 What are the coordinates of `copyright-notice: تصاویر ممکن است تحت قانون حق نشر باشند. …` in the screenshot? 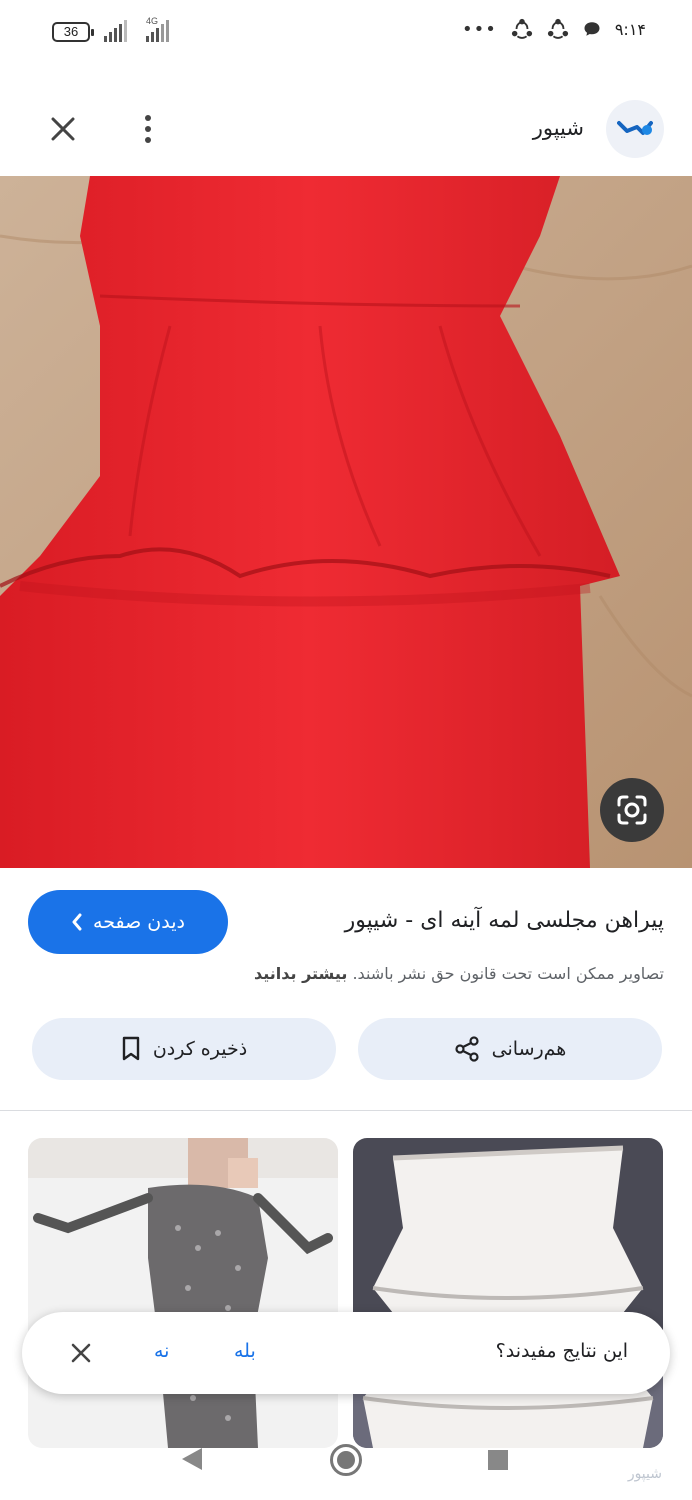 It's located at (459, 973).